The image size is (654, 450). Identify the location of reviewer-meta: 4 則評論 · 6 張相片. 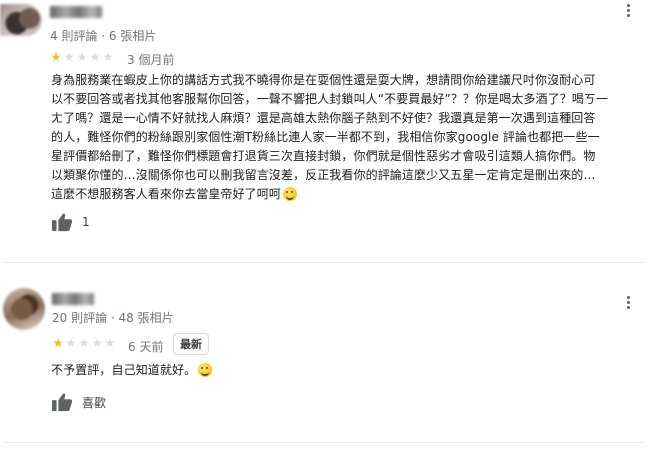
(103, 36).